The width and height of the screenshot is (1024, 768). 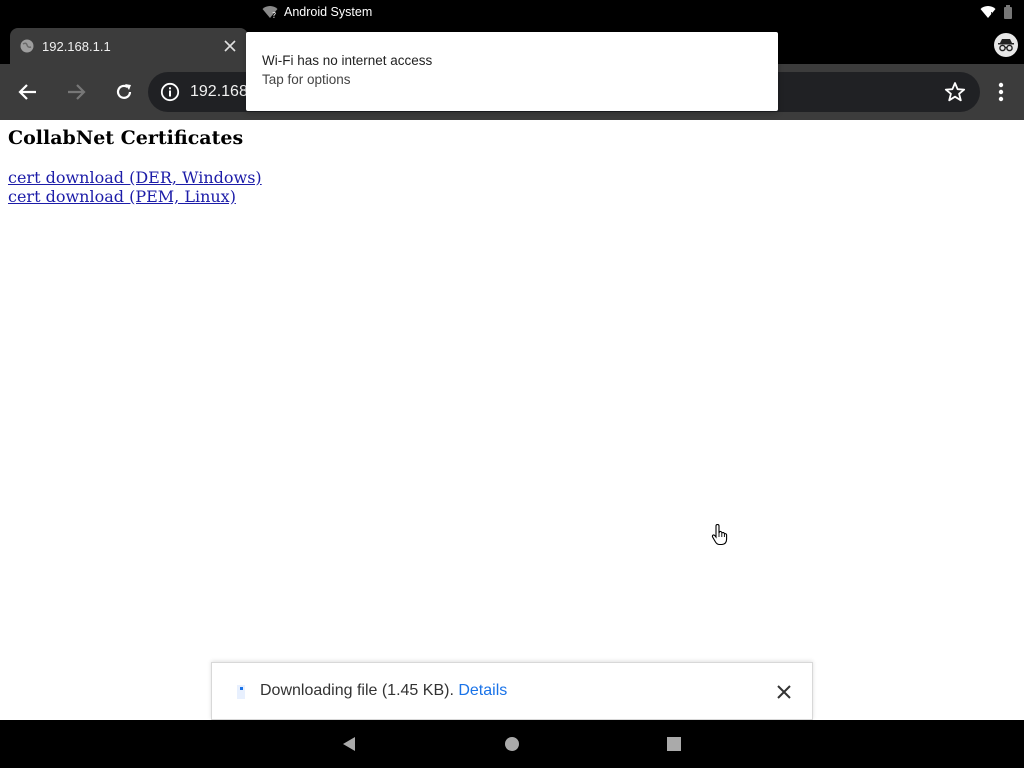 I want to click on more-vert-icon, so click(x=1001, y=92).